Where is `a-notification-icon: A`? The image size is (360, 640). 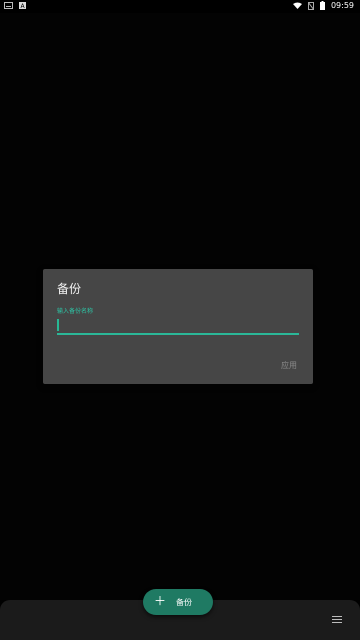
a-notification-icon: A is located at coordinates (22, 5).